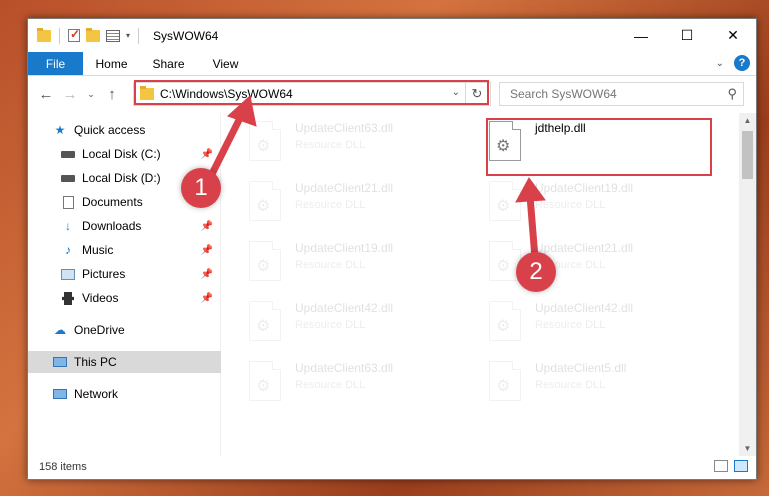 This screenshot has width=769, height=496. Describe the element at coordinates (226, 145) in the screenshot. I see `arrow-1-shaft` at that location.